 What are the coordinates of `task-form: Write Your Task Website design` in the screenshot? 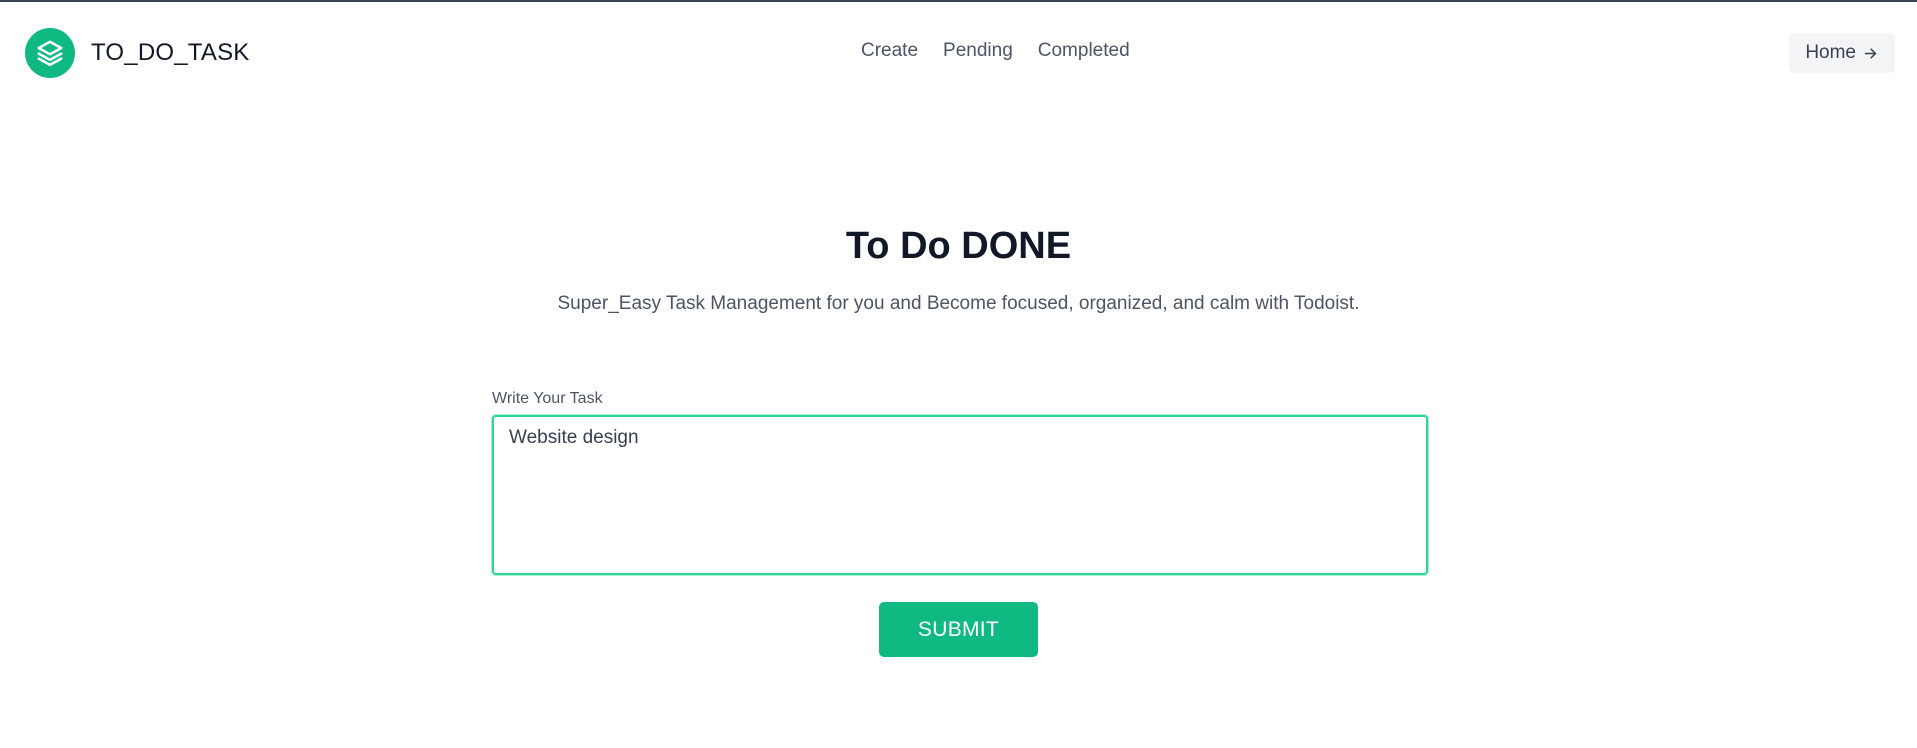 It's located at (960, 484).